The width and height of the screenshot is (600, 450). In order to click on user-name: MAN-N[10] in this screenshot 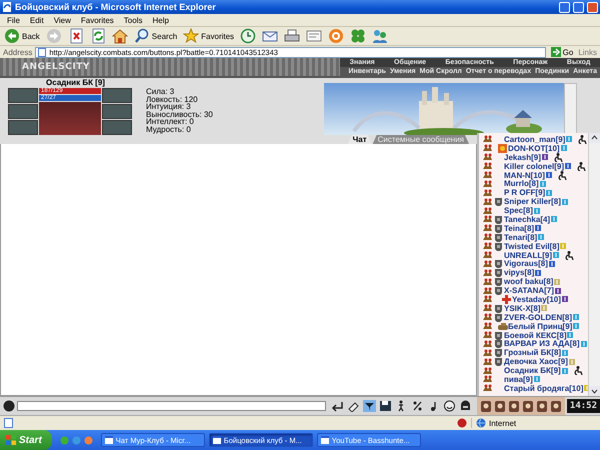, I will do `click(524, 175)`.